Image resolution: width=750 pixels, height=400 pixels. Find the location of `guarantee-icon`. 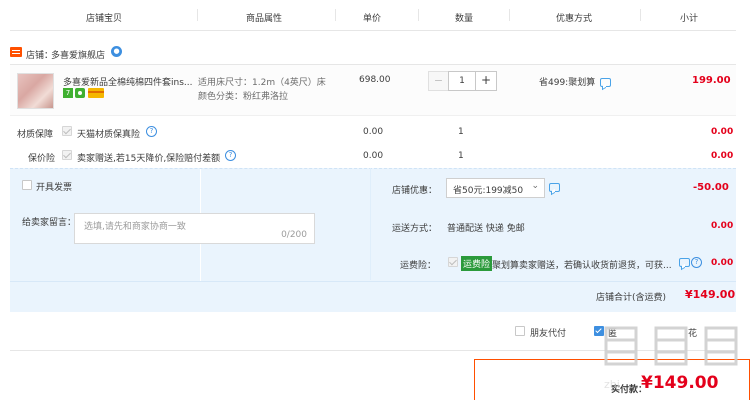

guarantee-icon is located at coordinates (80, 93).